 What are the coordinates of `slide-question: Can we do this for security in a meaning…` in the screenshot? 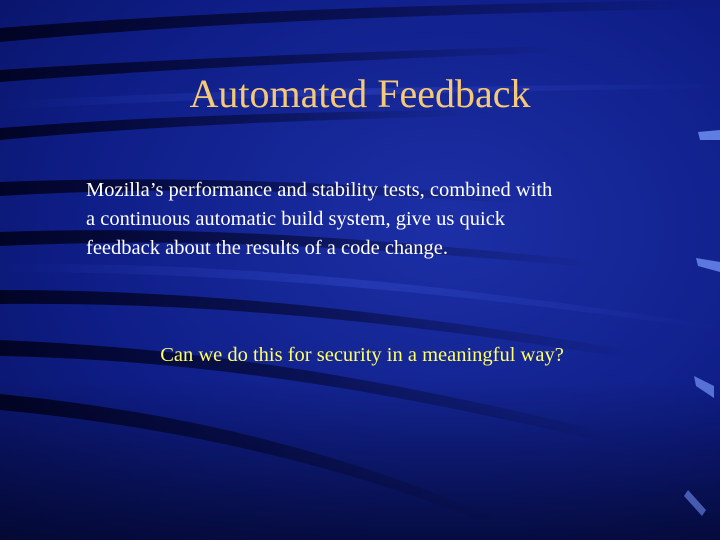 It's located at (362, 355).